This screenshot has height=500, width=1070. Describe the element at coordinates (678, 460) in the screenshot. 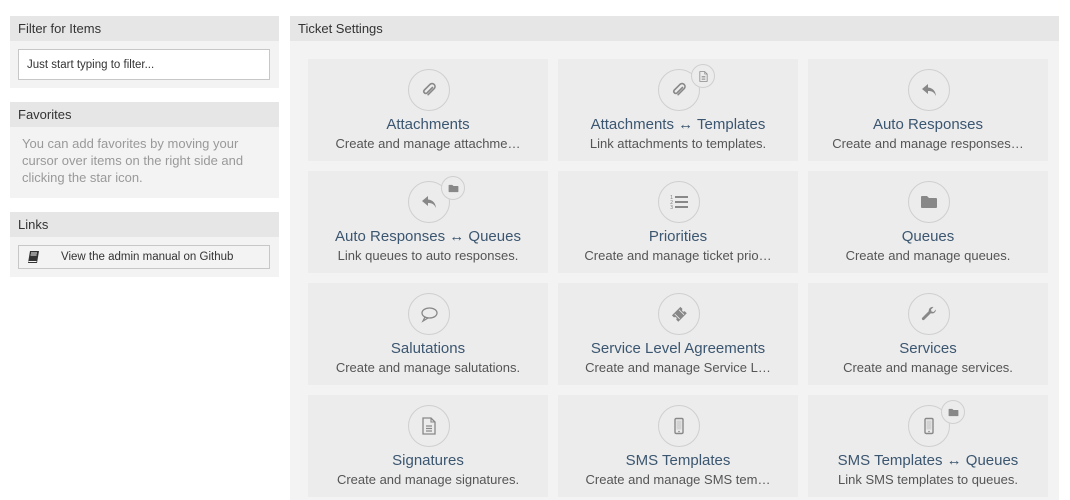

I see `tile-title: SMS Templates` at that location.